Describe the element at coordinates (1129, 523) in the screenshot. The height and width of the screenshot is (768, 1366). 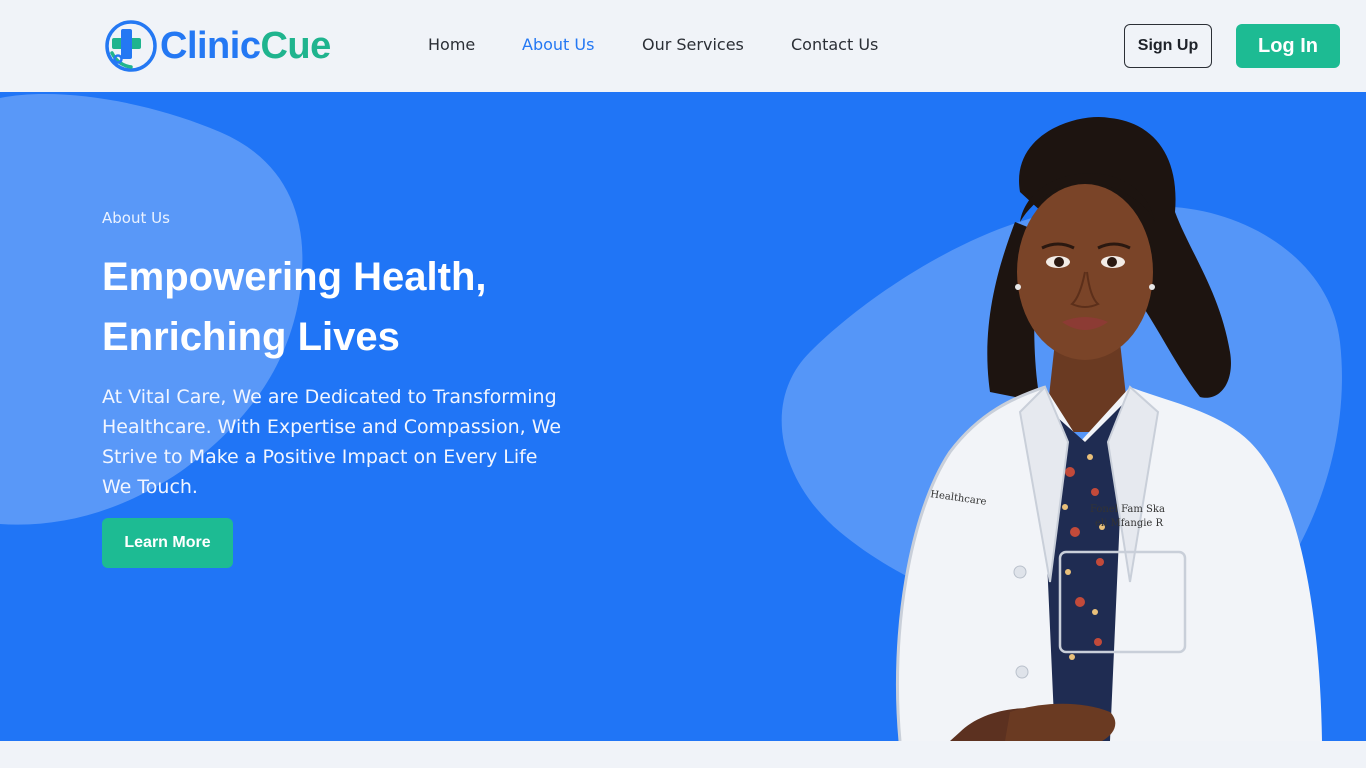
I see `svg-text: eli Mfangie R` at that location.